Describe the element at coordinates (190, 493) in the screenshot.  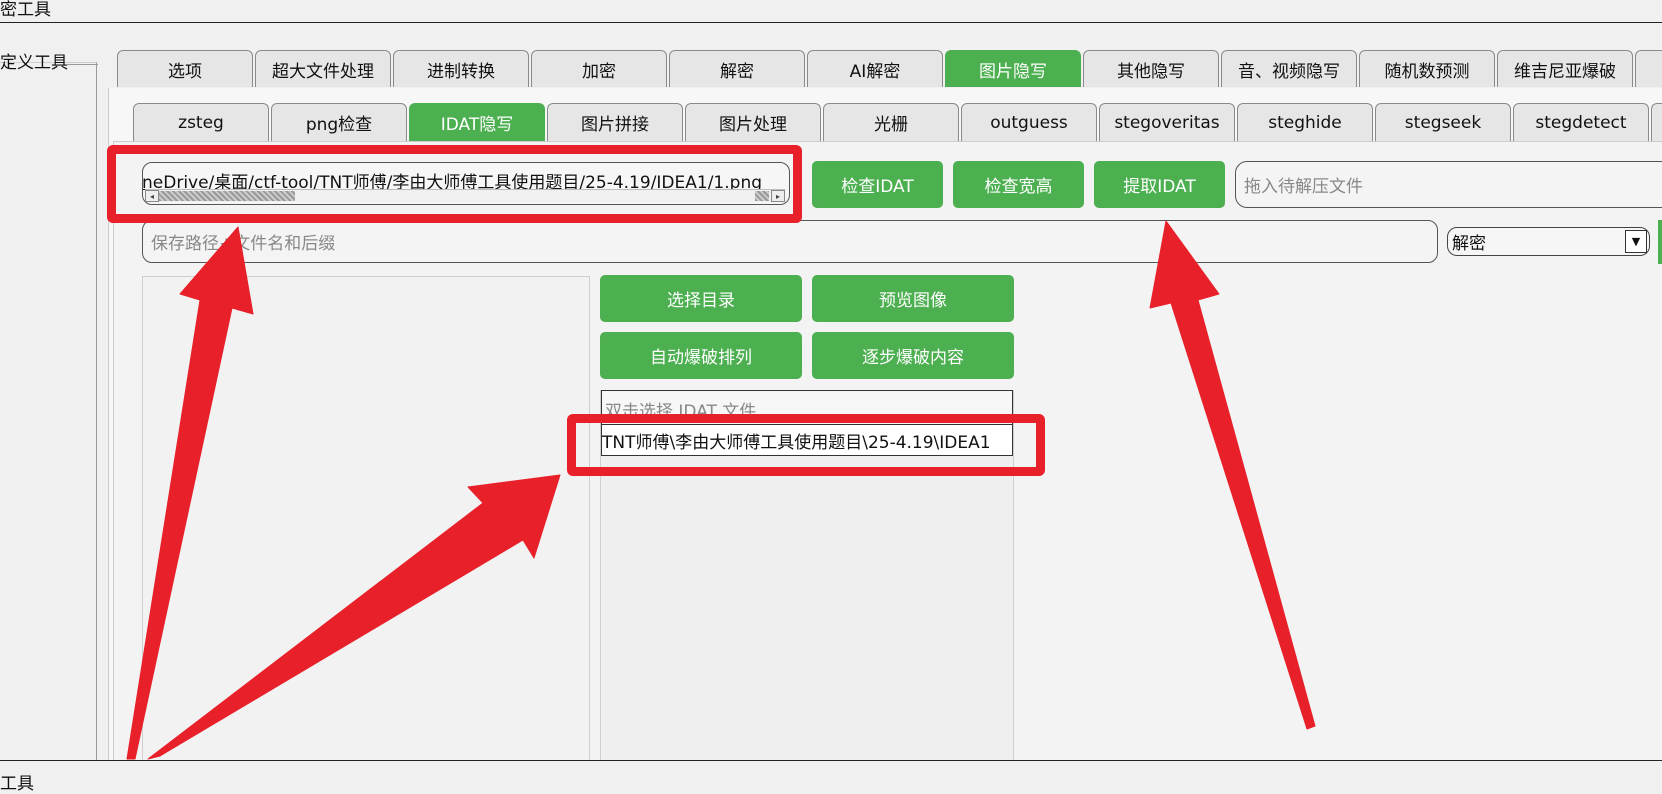
I see `arrow-to-path-icon` at that location.